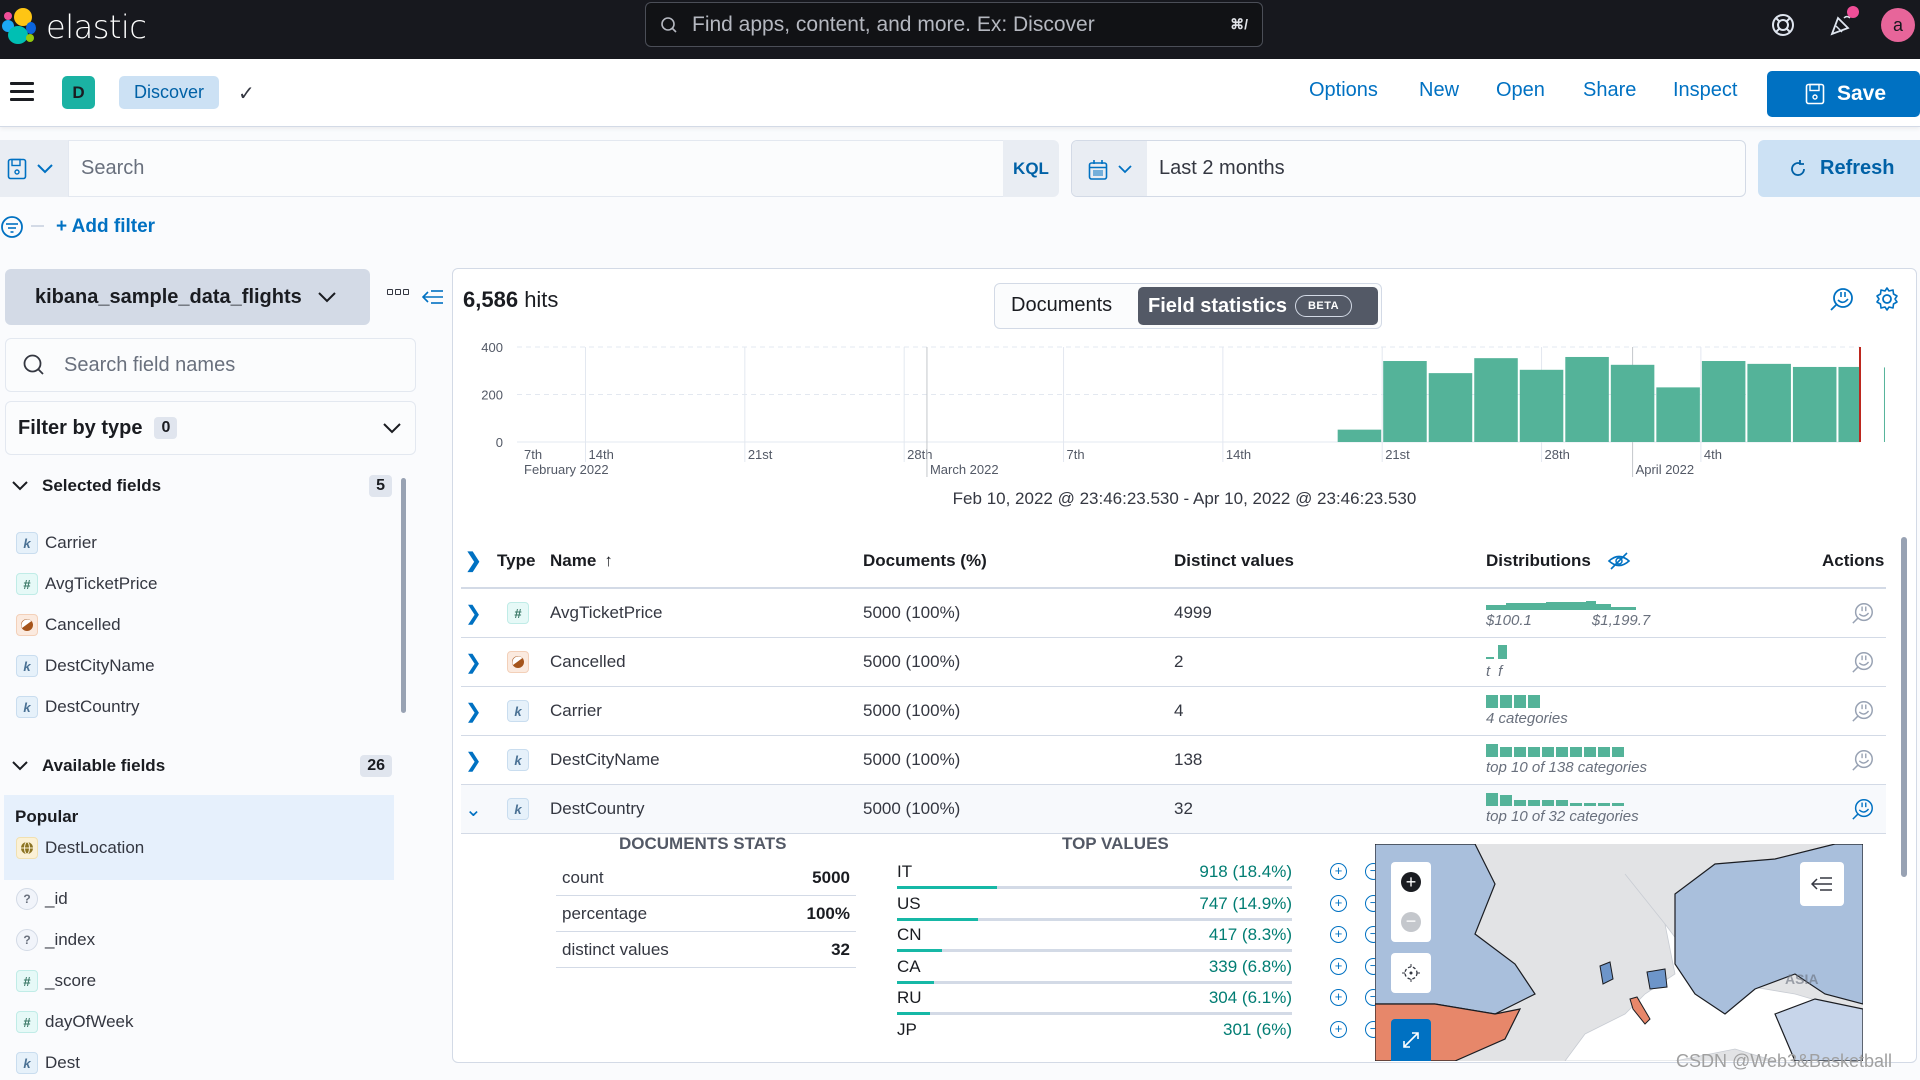 The image size is (1920, 1080). What do you see at coordinates (202, 766) in the screenshot?
I see `available-fields-toggle: Available fields 26` at bounding box center [202, 766].